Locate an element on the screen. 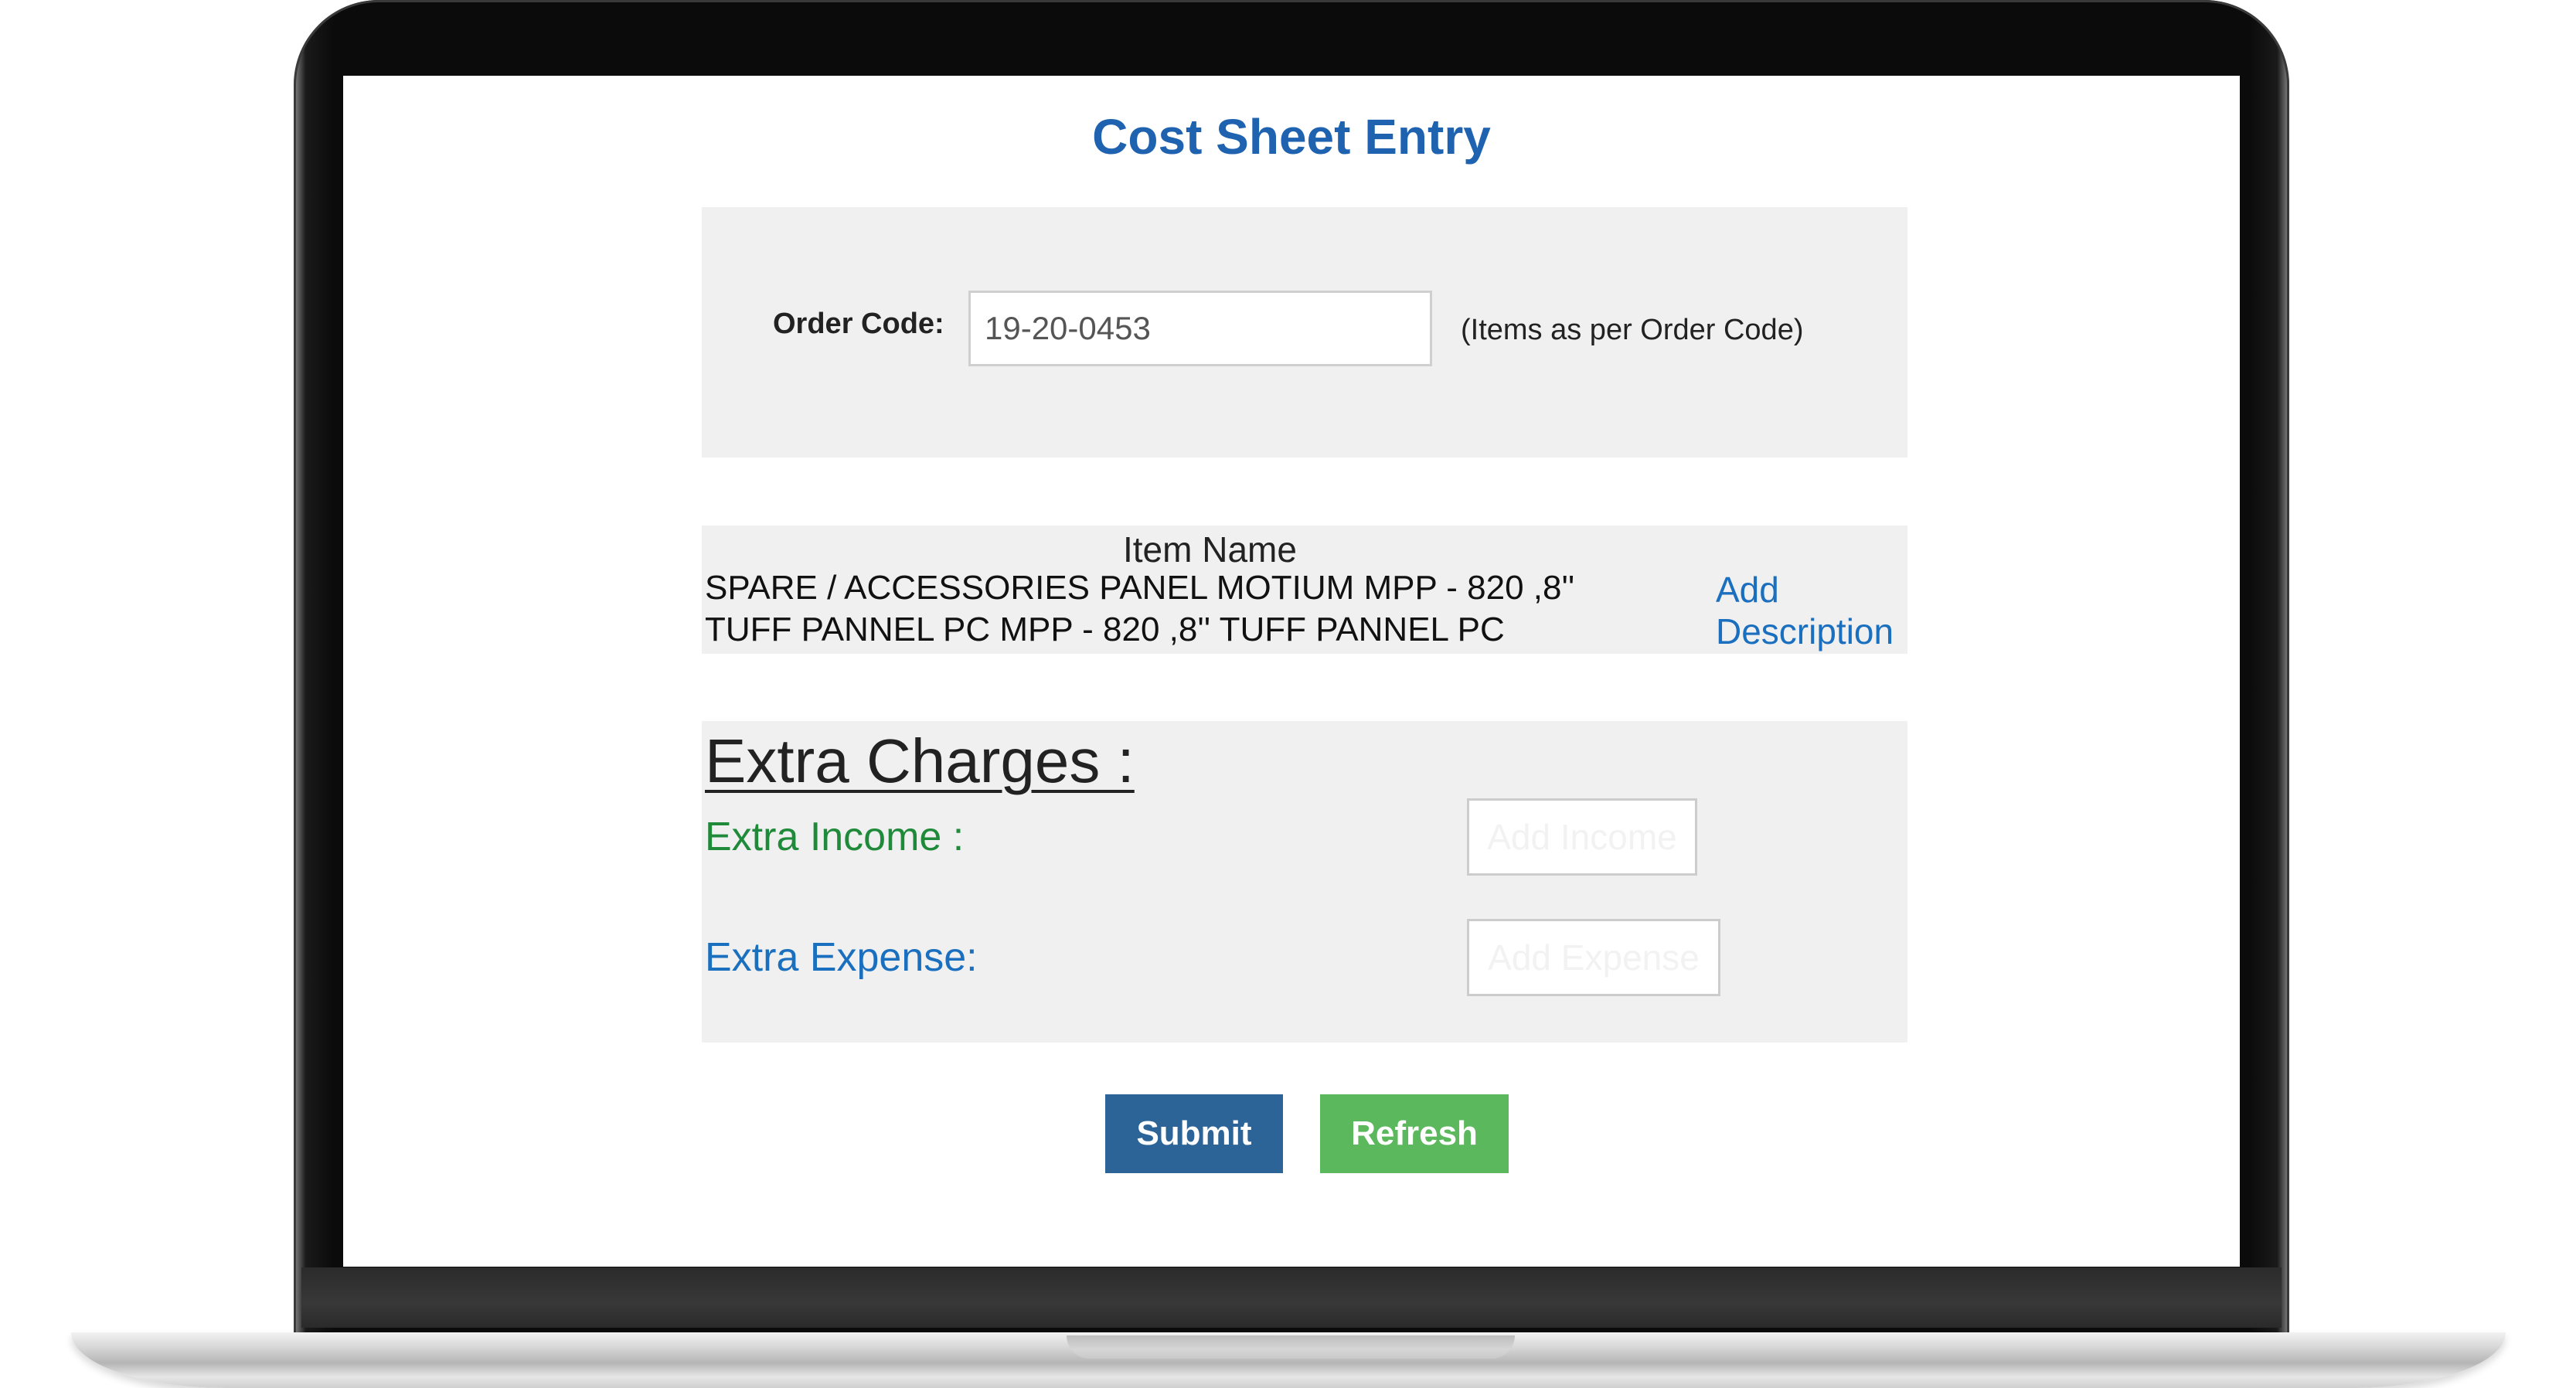 The height and width of the screenshot is (1388, 2576). add-description-link: Add Description is located at coordinates (1816, 610).